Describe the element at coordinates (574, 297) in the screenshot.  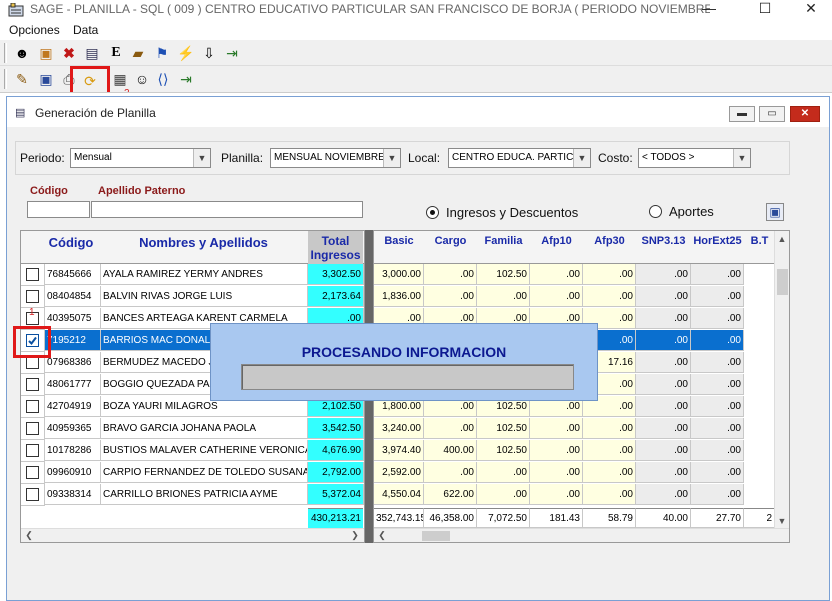
I see `table-row: 1,836.00.00.00.00.00.00.00` at that location.